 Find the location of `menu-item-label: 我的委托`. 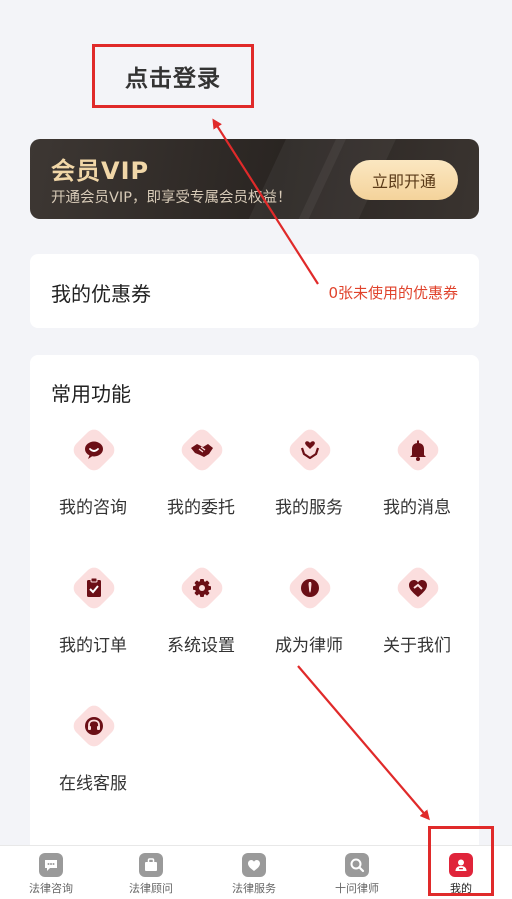

menu-item-label: 我的委托 is located at coordinates (201, 508).